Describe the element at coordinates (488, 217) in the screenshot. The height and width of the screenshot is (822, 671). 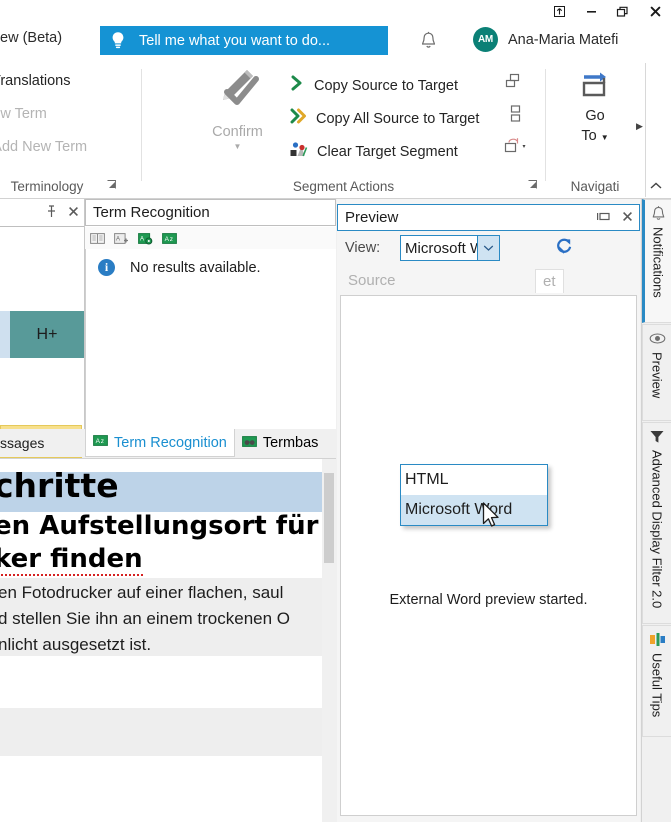
I see `preview-header: Preview` at that location.